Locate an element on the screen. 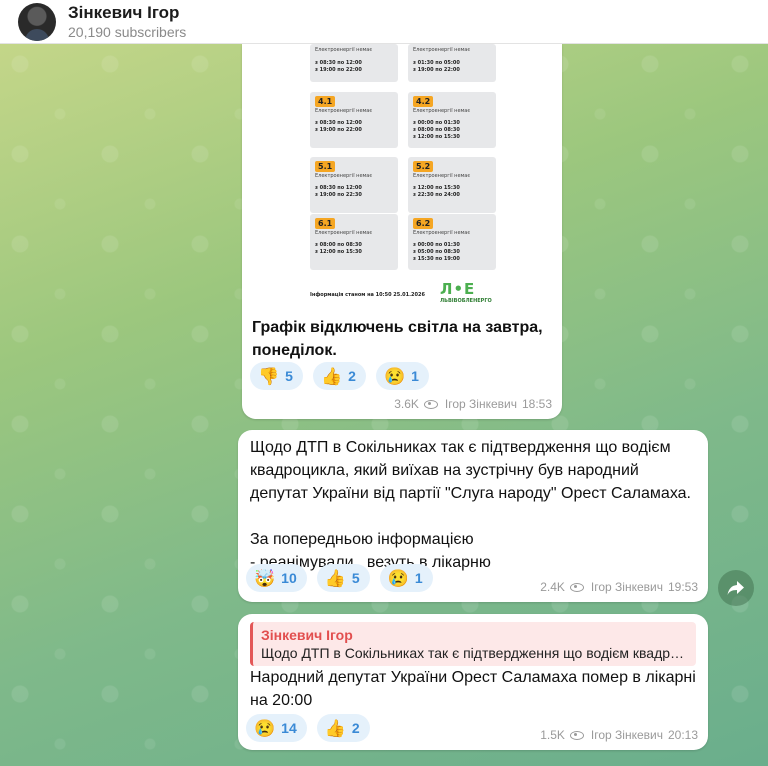 The width and height of the screenshot is (768, 766). thumbs-down-emoji-icon: 👎 is located at coordinates (269, 376).